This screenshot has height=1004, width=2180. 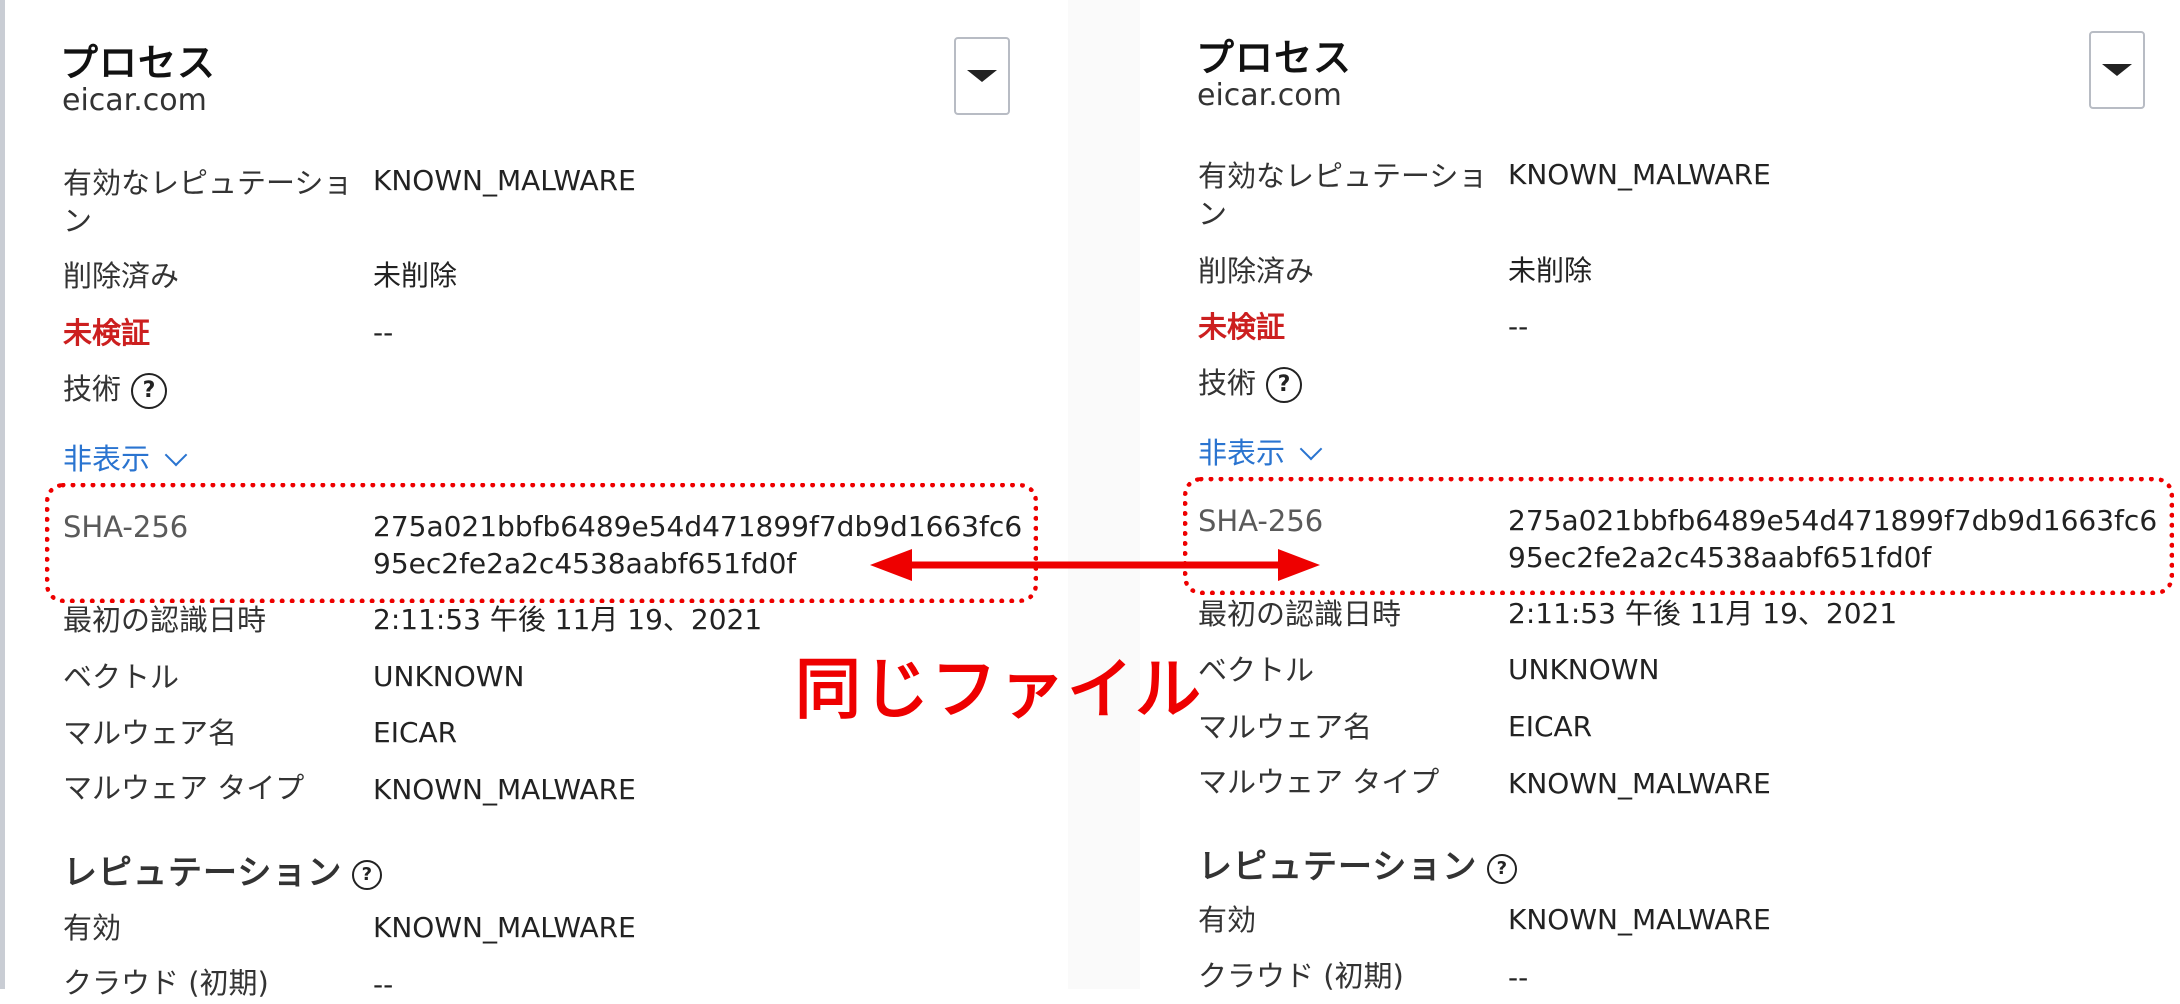 What do you see at coordinates (1104, 494) in the screenshot?
I see `panel-divider` at bounding box center [1104, 494].